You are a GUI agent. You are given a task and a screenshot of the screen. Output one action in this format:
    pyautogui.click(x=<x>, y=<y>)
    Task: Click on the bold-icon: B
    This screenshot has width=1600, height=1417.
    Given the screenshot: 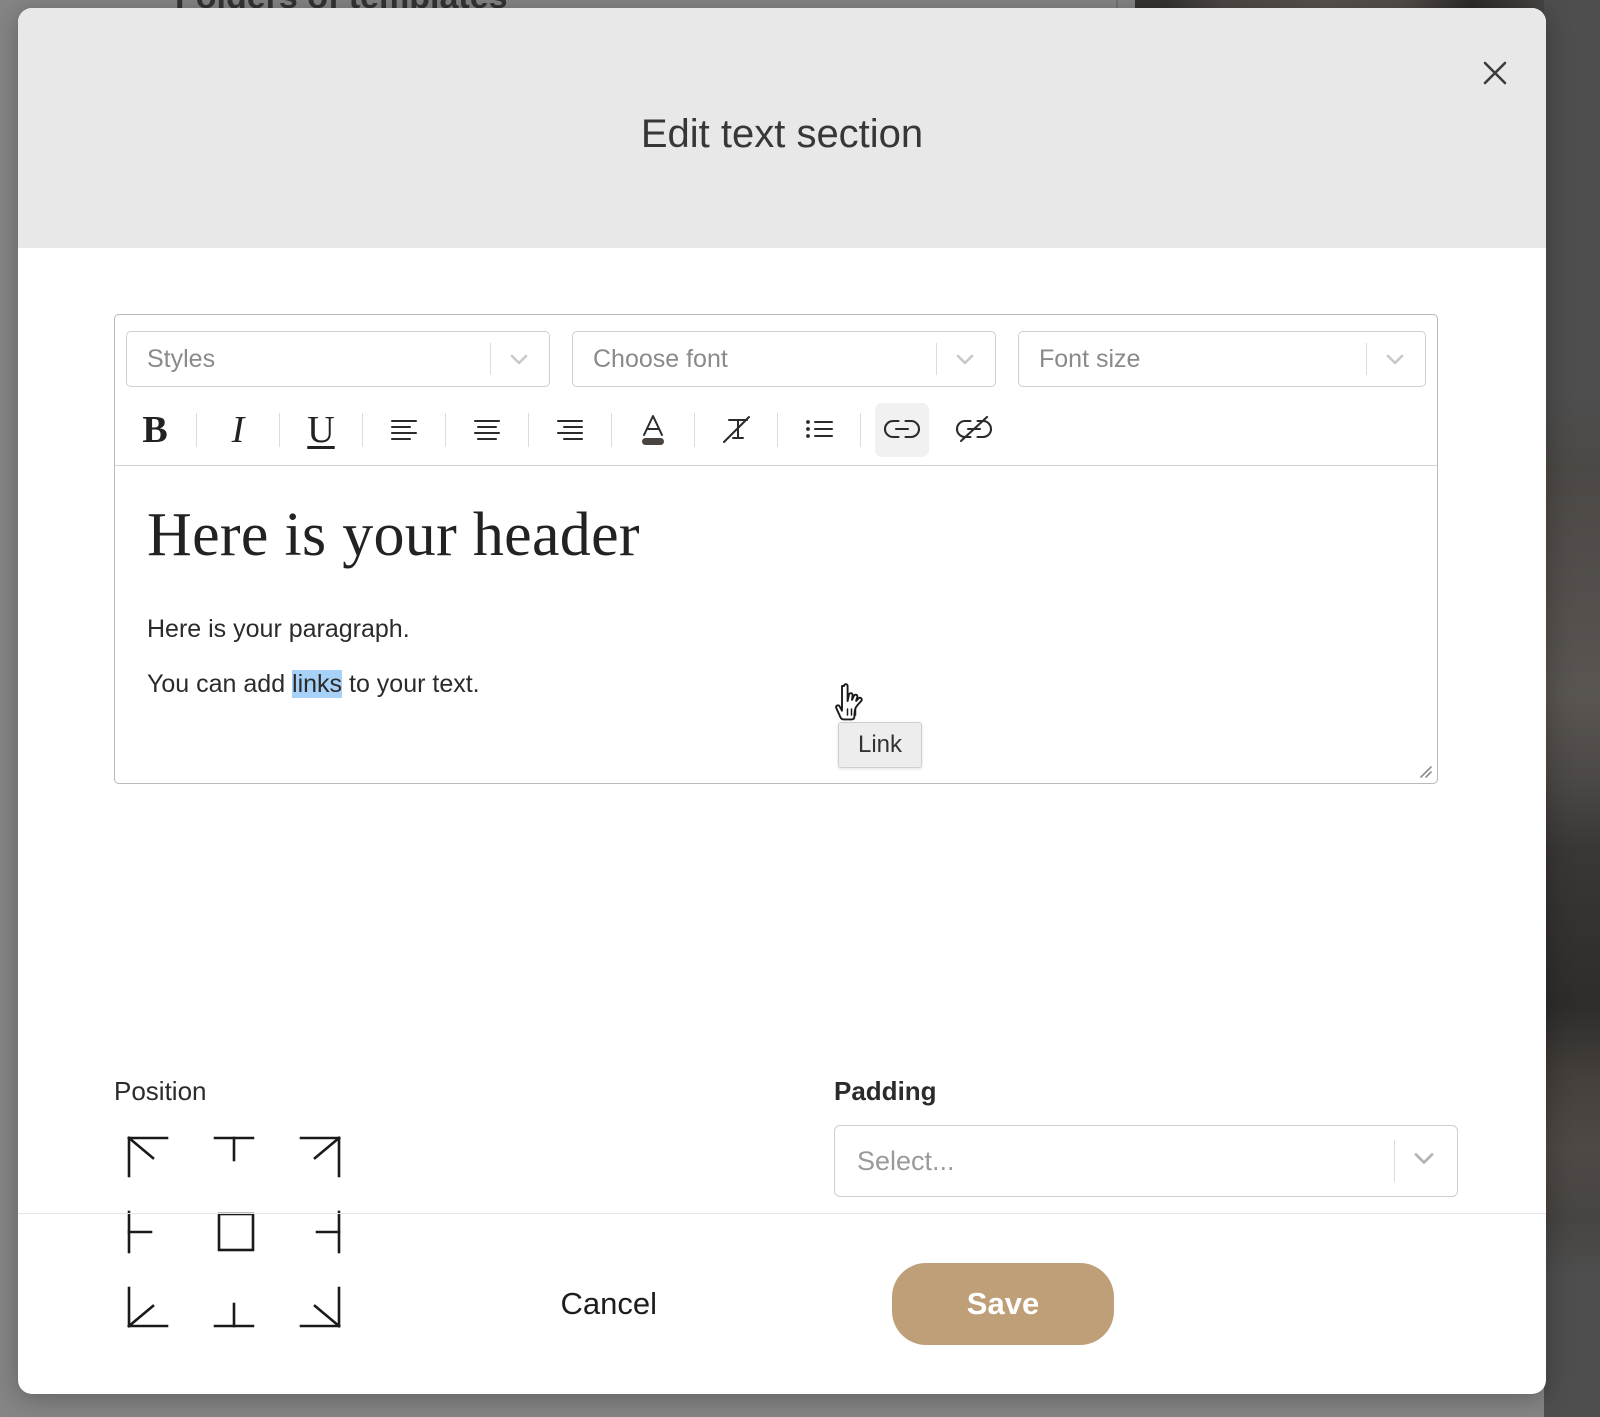 What is the action you would take?
    pyautogui.click(x=155, y=430)
    